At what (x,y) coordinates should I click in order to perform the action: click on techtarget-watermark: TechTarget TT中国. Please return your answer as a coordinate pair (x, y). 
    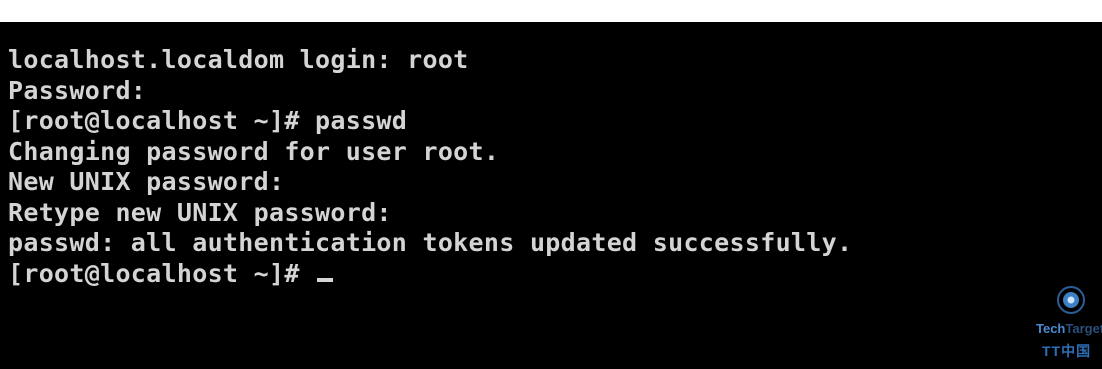
    Looking at the image, I should click on (1059, 323).